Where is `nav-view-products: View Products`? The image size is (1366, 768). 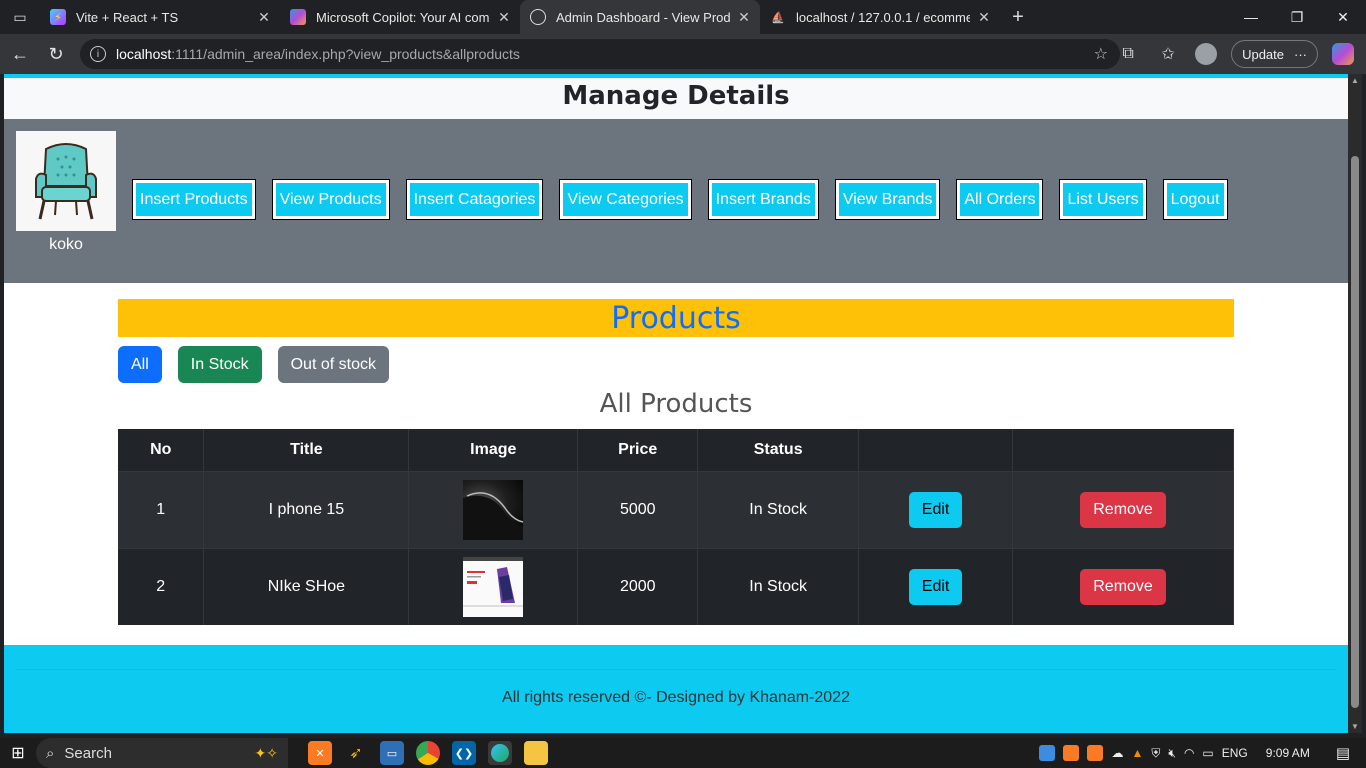
nav-view-products: View Products is located at coordinates (330, 199).